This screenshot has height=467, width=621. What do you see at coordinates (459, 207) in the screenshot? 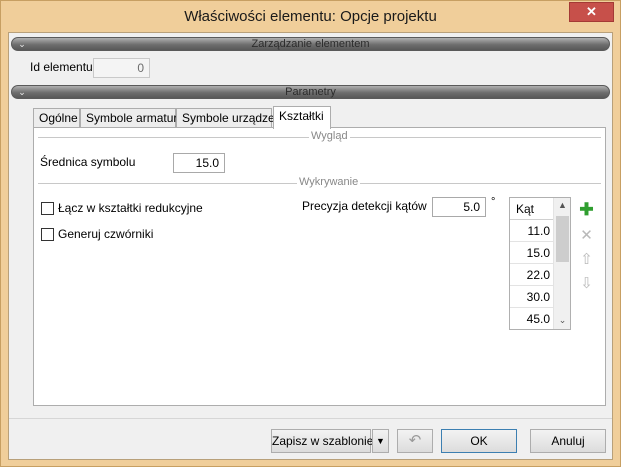
I see `angle-precision-input: 5.0` at bounding box center [459, 207].